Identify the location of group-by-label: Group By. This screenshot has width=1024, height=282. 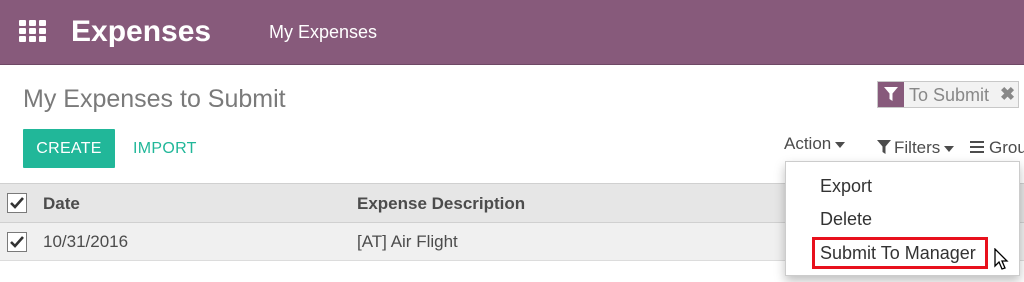
(1006, 147).